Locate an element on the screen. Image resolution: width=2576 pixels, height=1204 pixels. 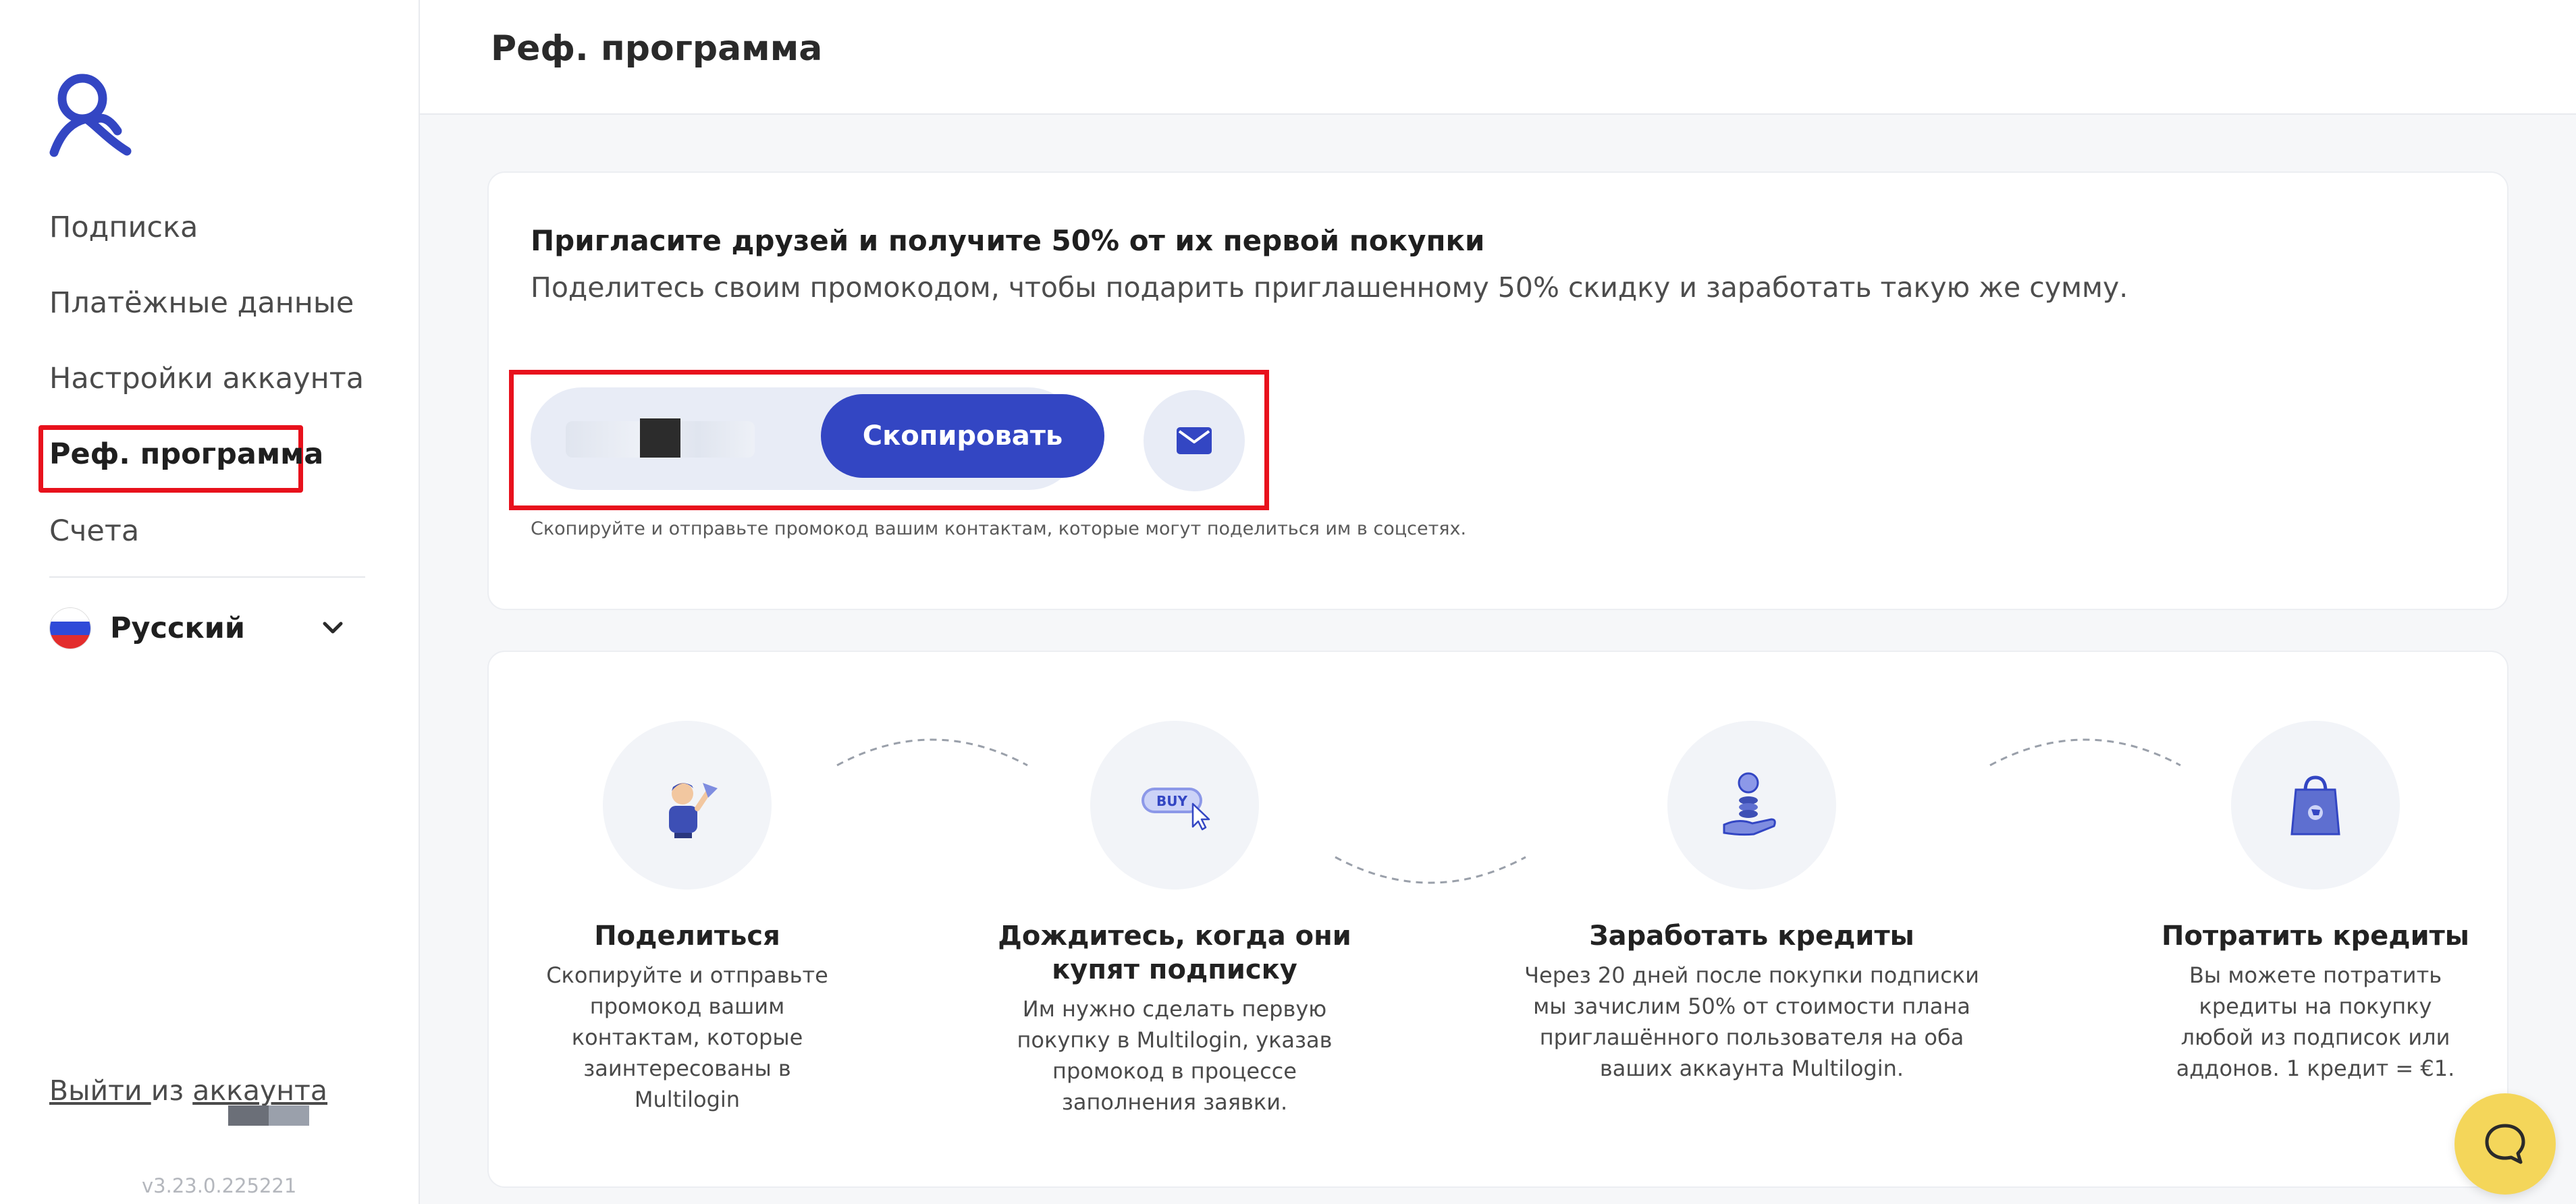
email-share-button is located at coordinates (1194, 440).